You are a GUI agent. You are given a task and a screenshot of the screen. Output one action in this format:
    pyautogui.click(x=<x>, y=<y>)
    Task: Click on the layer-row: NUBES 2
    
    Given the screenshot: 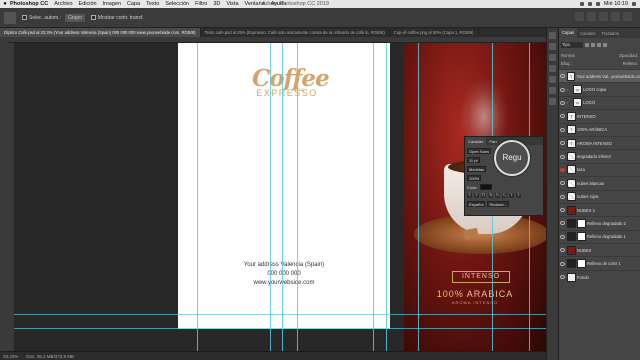 What is the action you would take?
    pyautogui.click(x=599, y=209)
    